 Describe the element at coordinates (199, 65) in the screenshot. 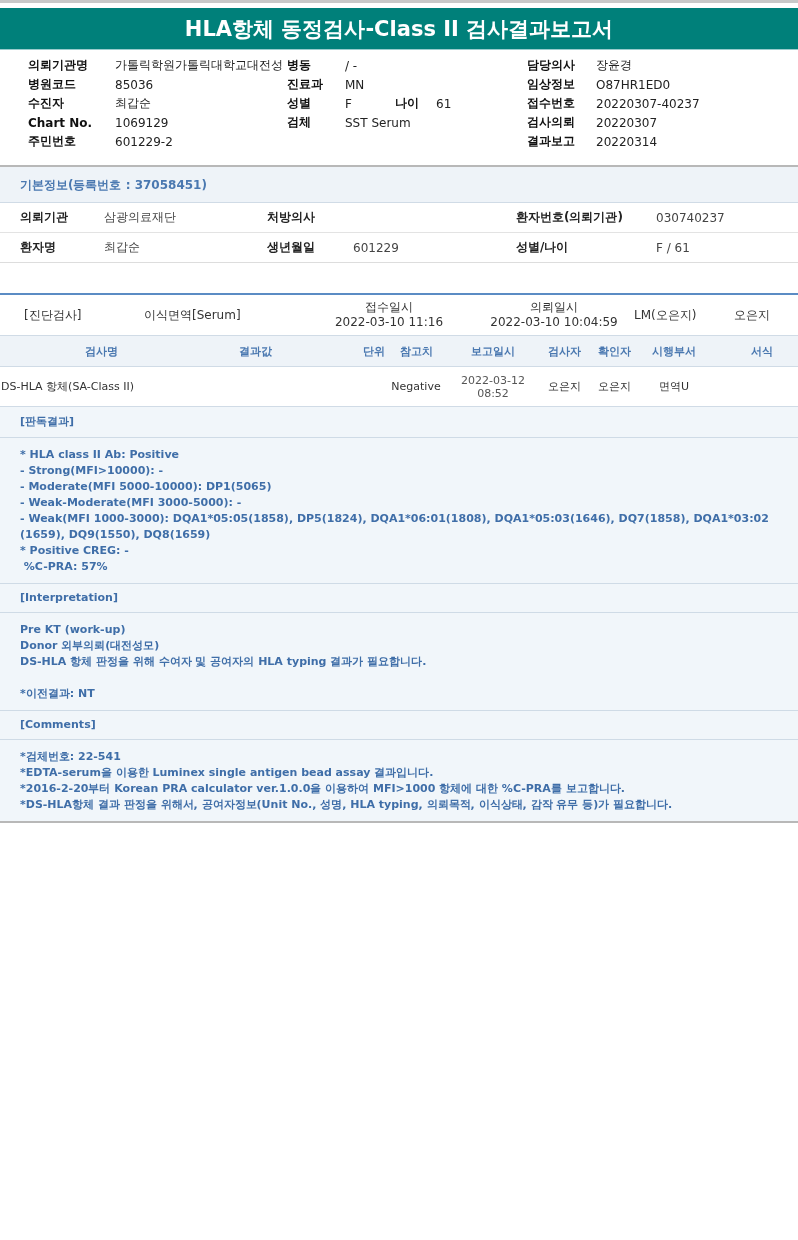

I see `field-value: 가톨릭학원가톨릭대학교대전성` at that location.